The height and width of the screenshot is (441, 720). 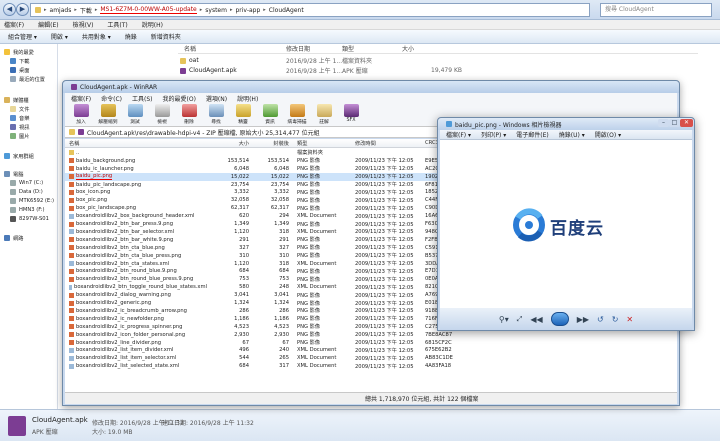 I want to click on breadcrumb-item: amjads, so click(x=61, y=10).